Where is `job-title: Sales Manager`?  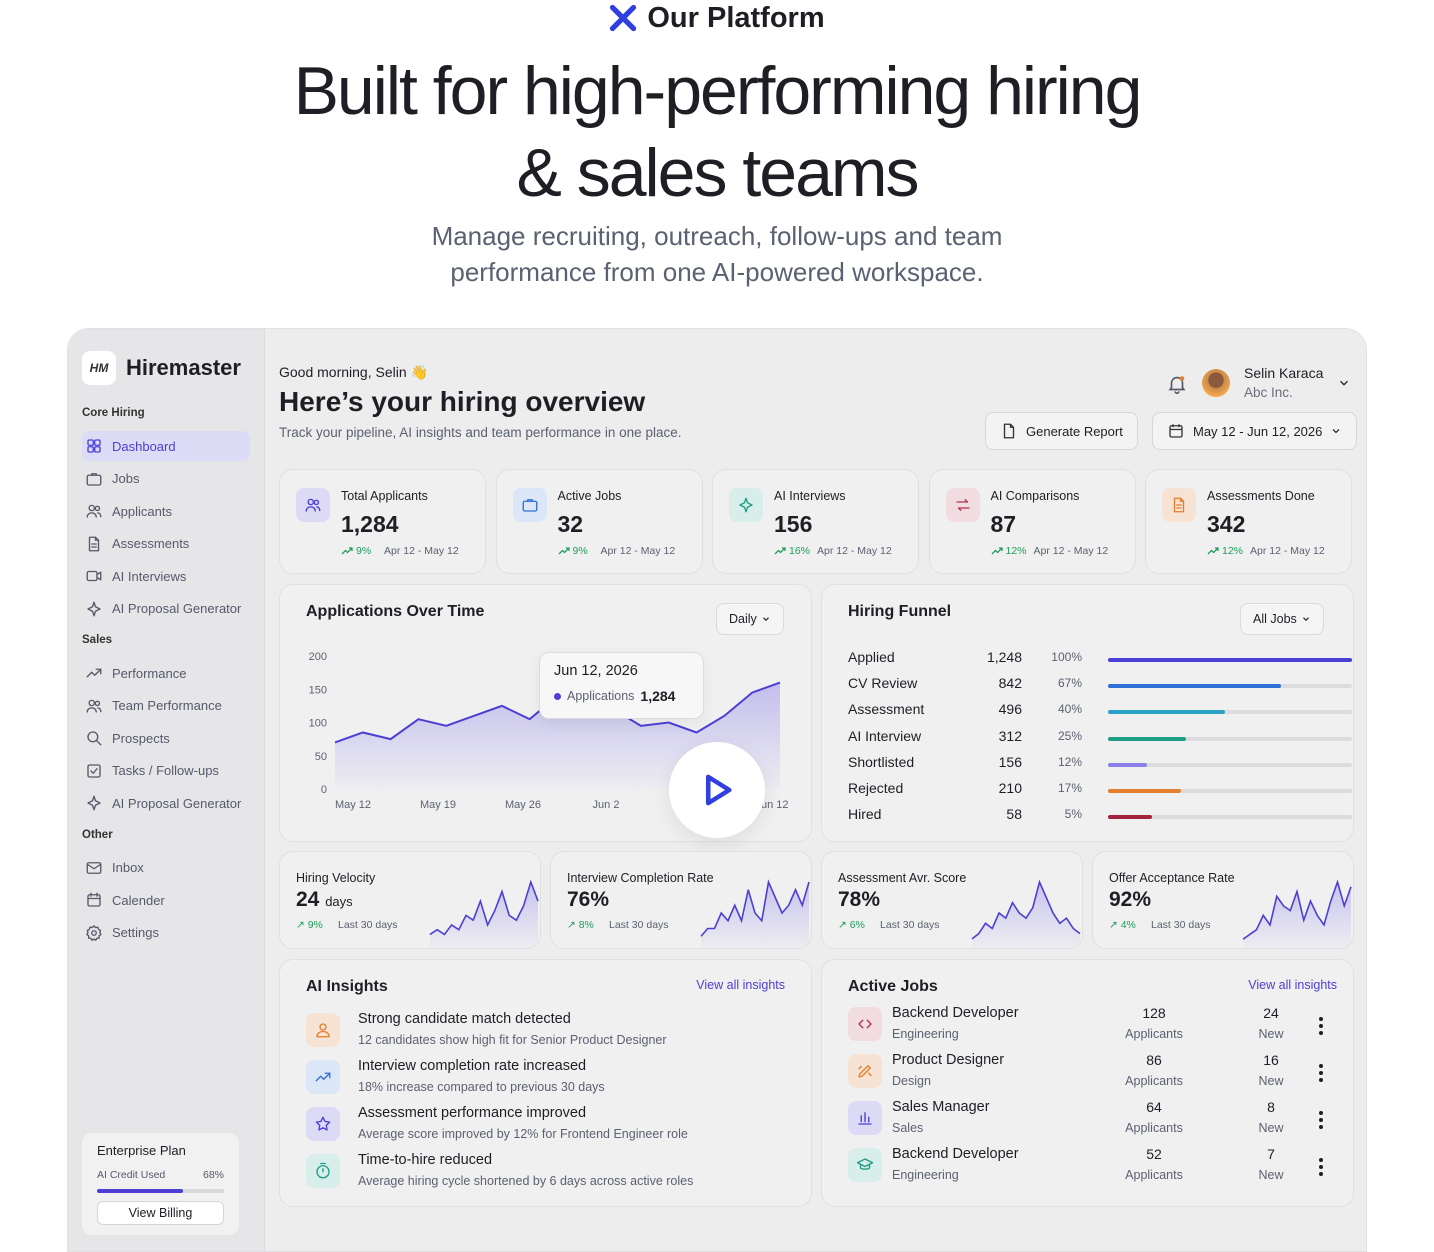
job-title: Sales Manager is located at coordinates (941, 1107).